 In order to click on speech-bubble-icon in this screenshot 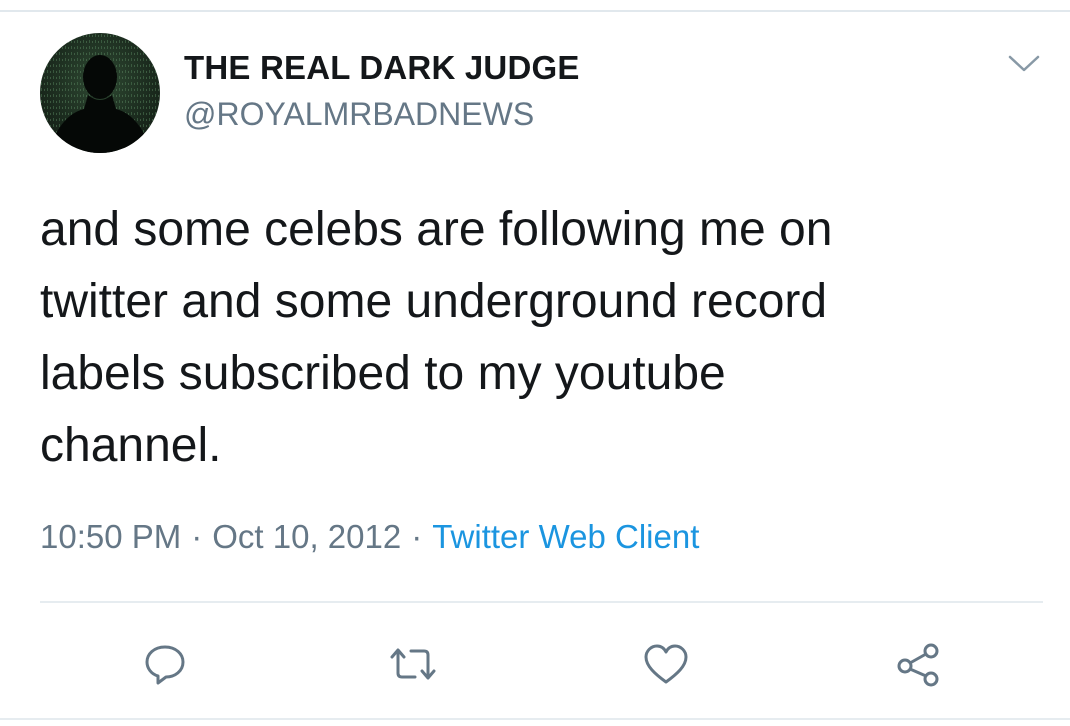, I will do `click(165, 665)`.